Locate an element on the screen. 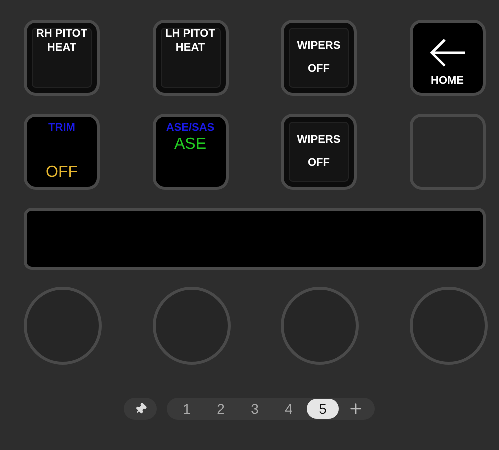  key-label: LH PITOT is located at coordinates (191, 34).